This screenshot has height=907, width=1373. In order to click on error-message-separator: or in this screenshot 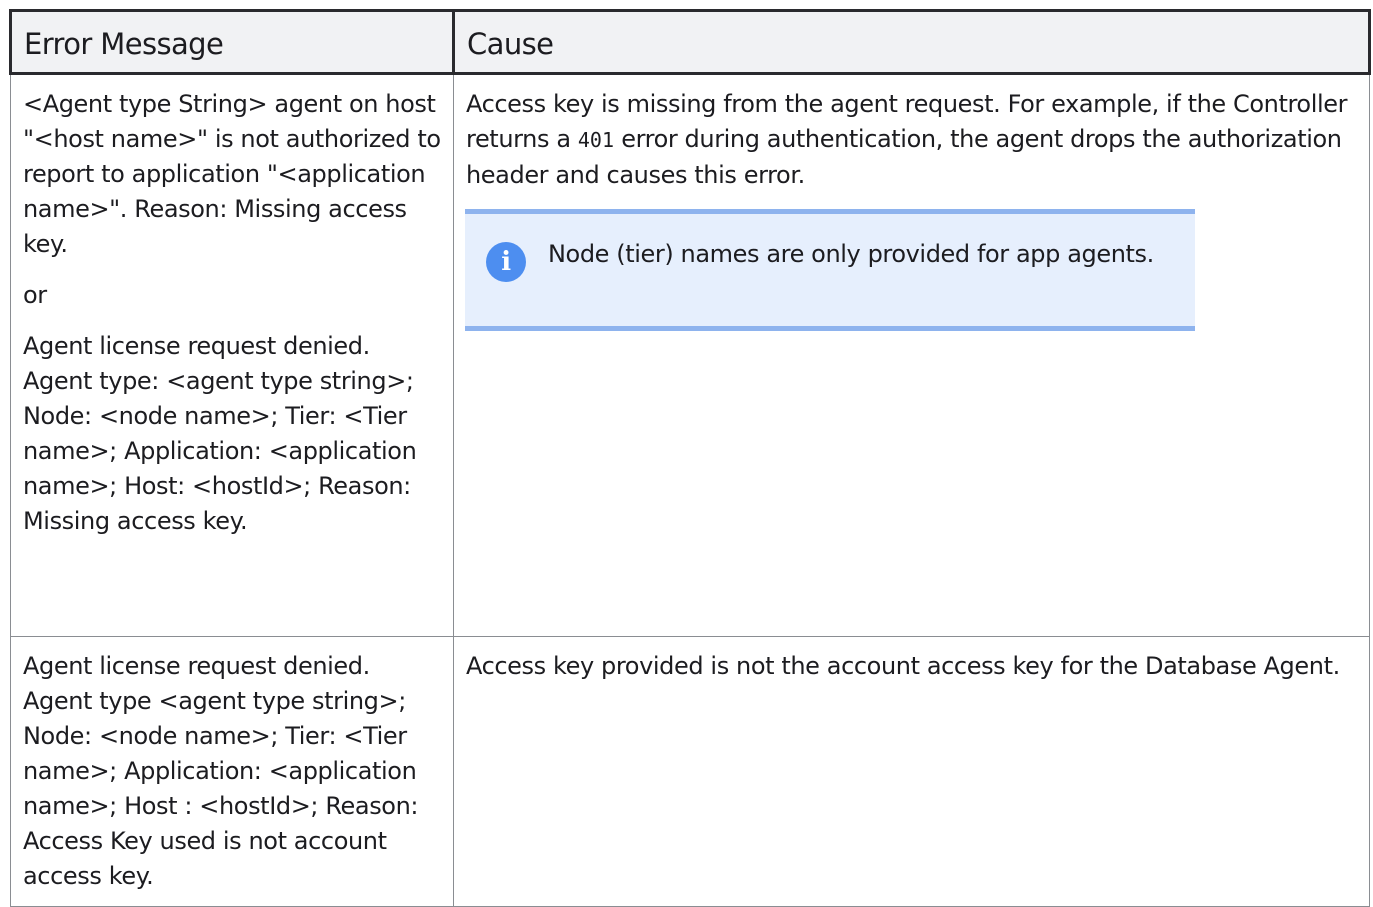, I will do `click(35, 295)`.